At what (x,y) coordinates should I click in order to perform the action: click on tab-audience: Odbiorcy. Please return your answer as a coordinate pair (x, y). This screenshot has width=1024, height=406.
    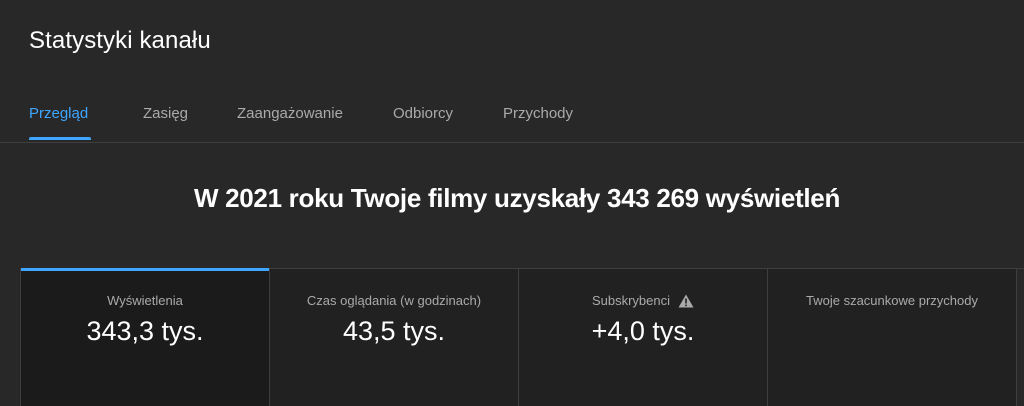
    Looking at the image, I should click on (423, 113).